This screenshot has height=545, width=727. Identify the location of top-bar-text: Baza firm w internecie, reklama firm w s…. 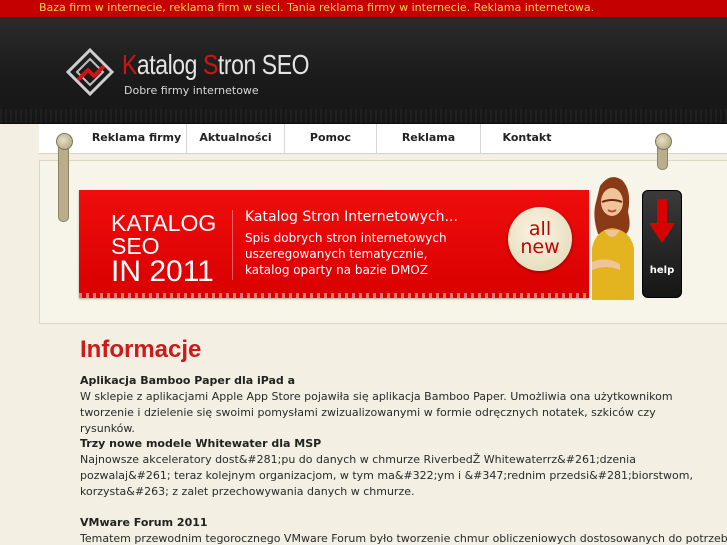
(317, 7).